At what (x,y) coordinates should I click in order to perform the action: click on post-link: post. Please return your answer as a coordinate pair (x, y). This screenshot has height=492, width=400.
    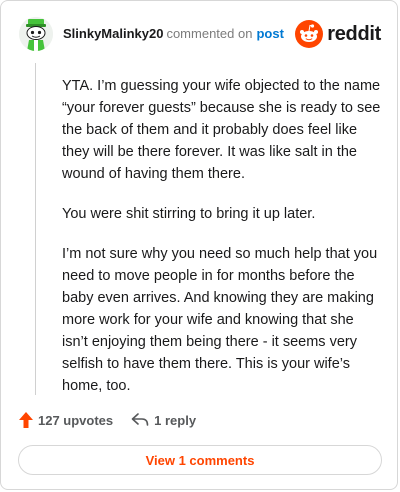
    Looking at the image, I should click on (269, 33).